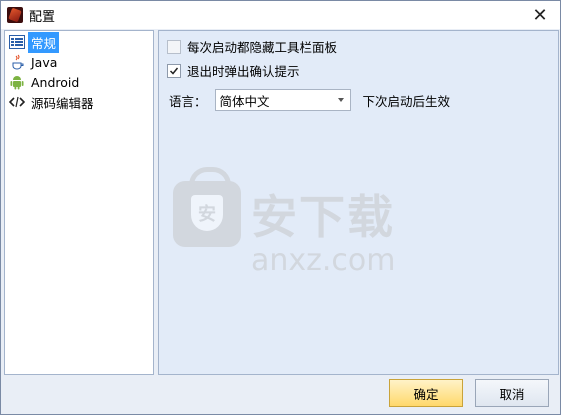 This screenshot has width=561, height=415. Describe the element at coordinates (44, 42) in the screenshot. I see `tree-item-label: 常规` at that location.